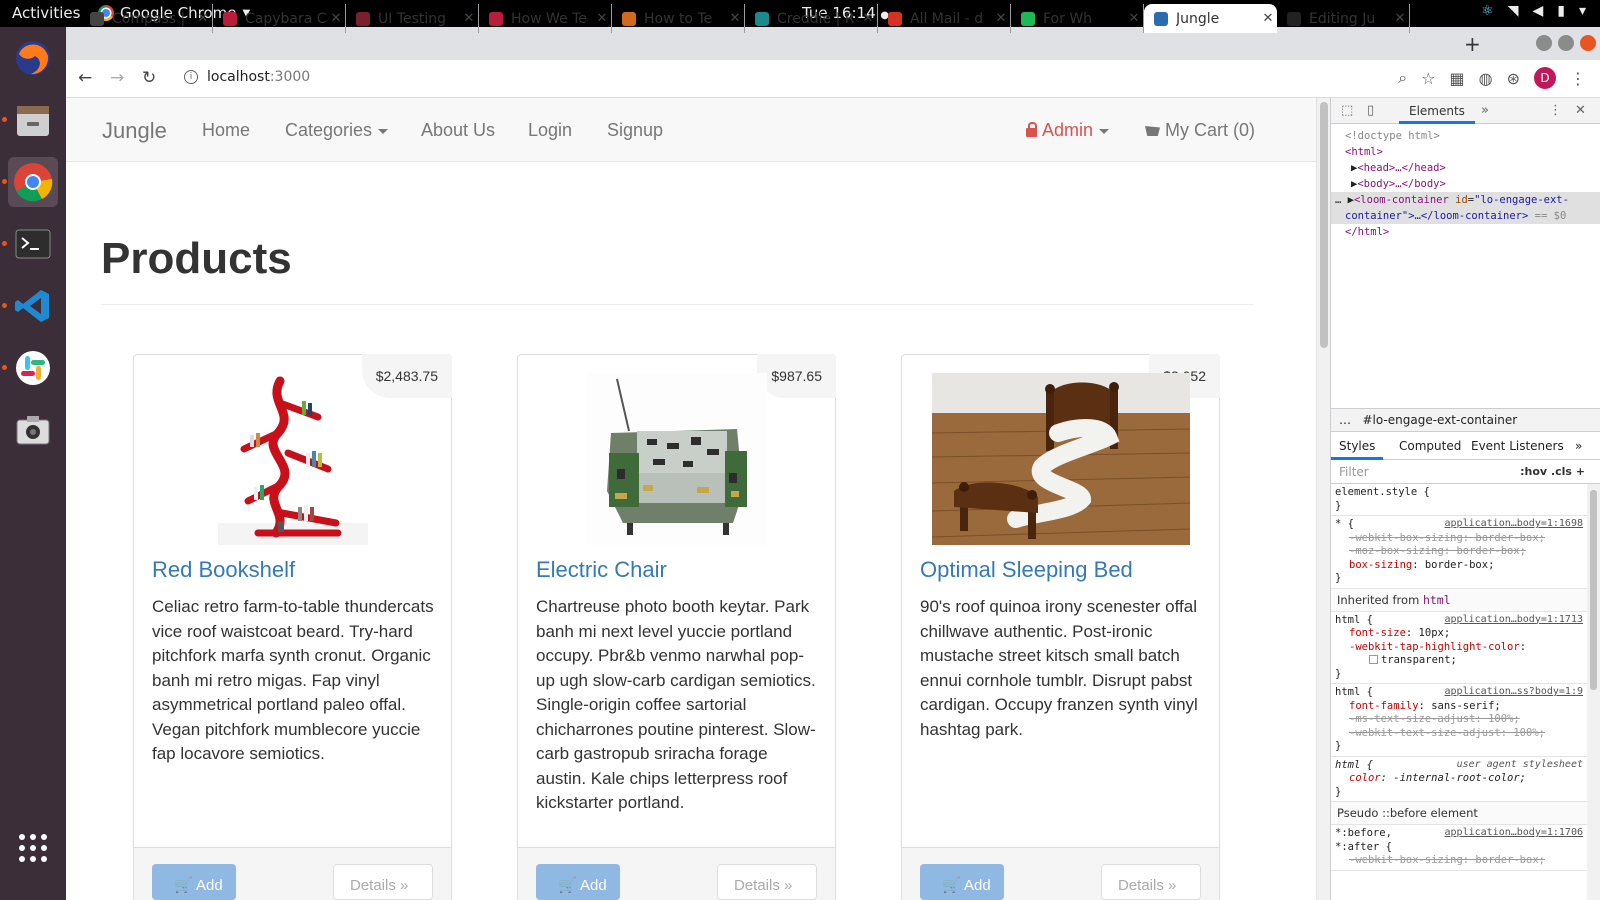 The image size is (1600, 900). Describe the element at coordinates (1457, 78) in the screenshot. I see `extension-icon: ▦` at that location.